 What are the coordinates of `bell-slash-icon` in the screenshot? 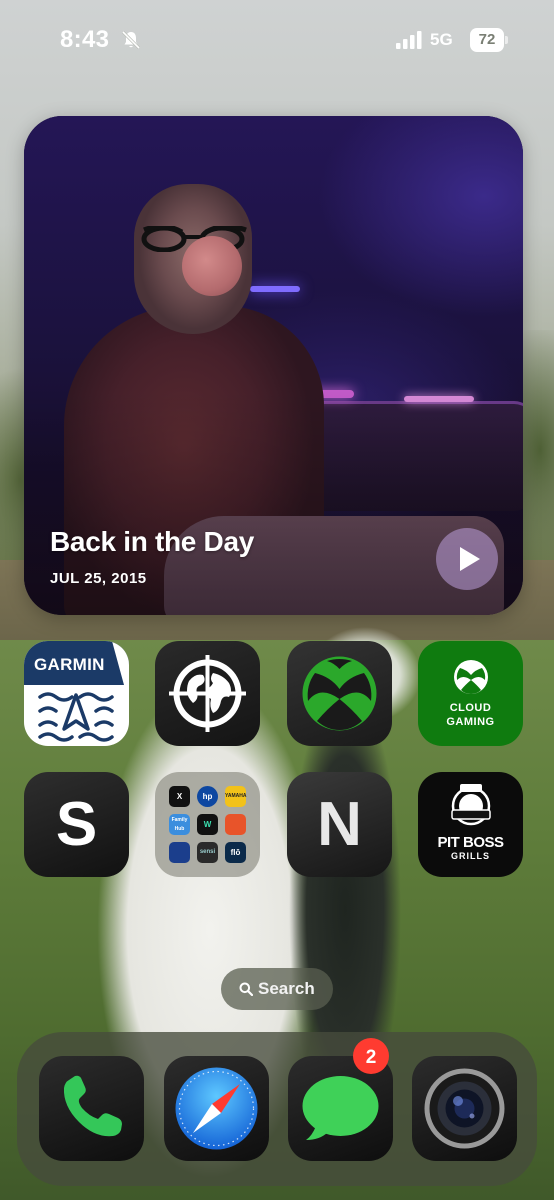 It's located at (131, 40).